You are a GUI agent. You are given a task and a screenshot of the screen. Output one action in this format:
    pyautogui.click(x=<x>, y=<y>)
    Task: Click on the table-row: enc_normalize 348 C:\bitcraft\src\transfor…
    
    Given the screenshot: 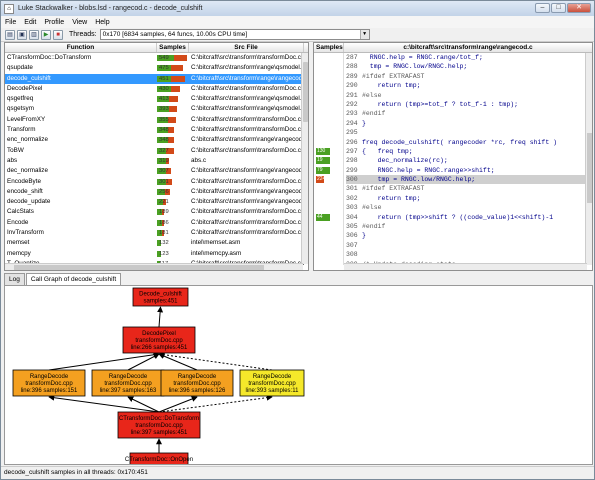 What is the action you would take?
    pyautogui.click(x=156, y=140)
    